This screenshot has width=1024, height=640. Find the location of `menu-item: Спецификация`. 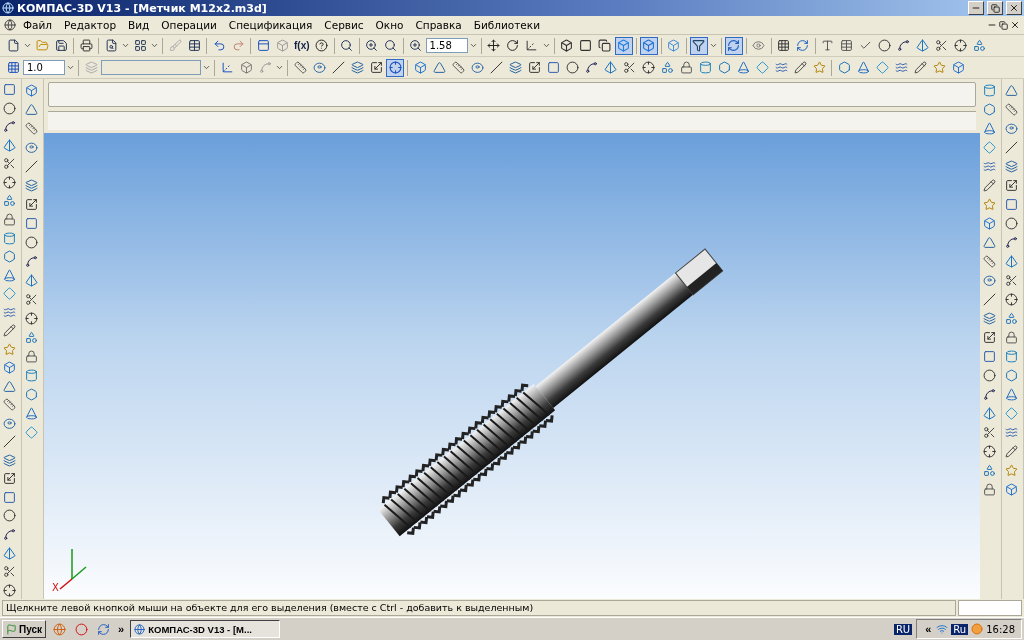

menu-item: Спецификация is located at coordinates (270, 25).